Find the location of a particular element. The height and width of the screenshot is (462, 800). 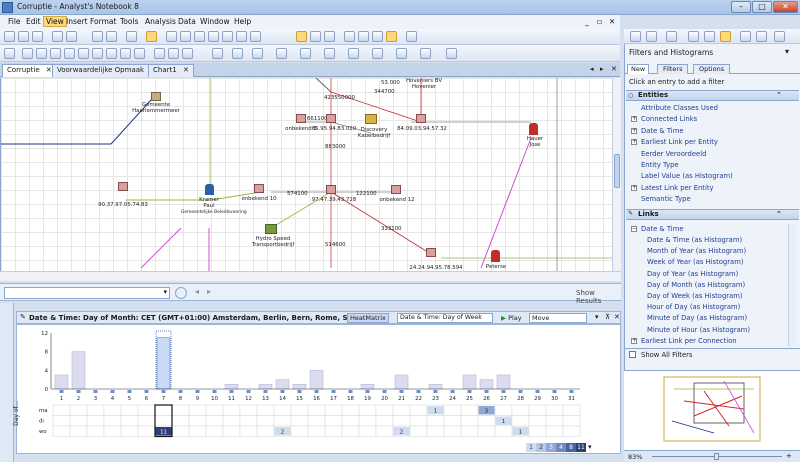

tree-icon is located at coordinates (671, 36).